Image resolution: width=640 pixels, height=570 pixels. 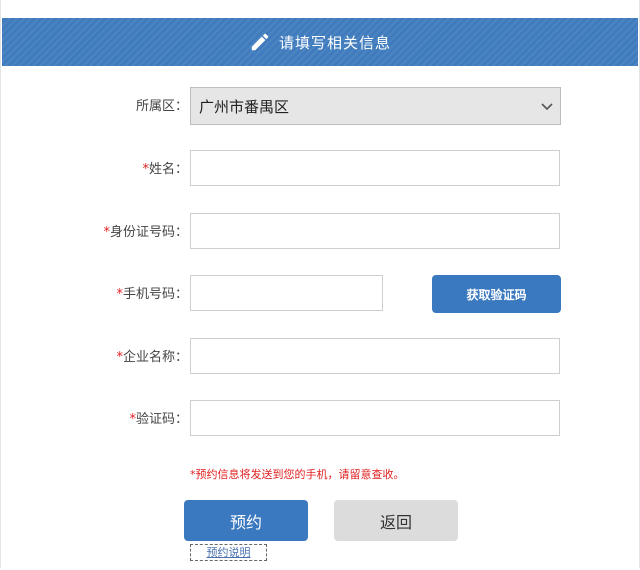 What do you see at coordinates (228, 552) in the screenshot?
I see `reservation-help-link: 预约说明` at bounding box center [228, 552].